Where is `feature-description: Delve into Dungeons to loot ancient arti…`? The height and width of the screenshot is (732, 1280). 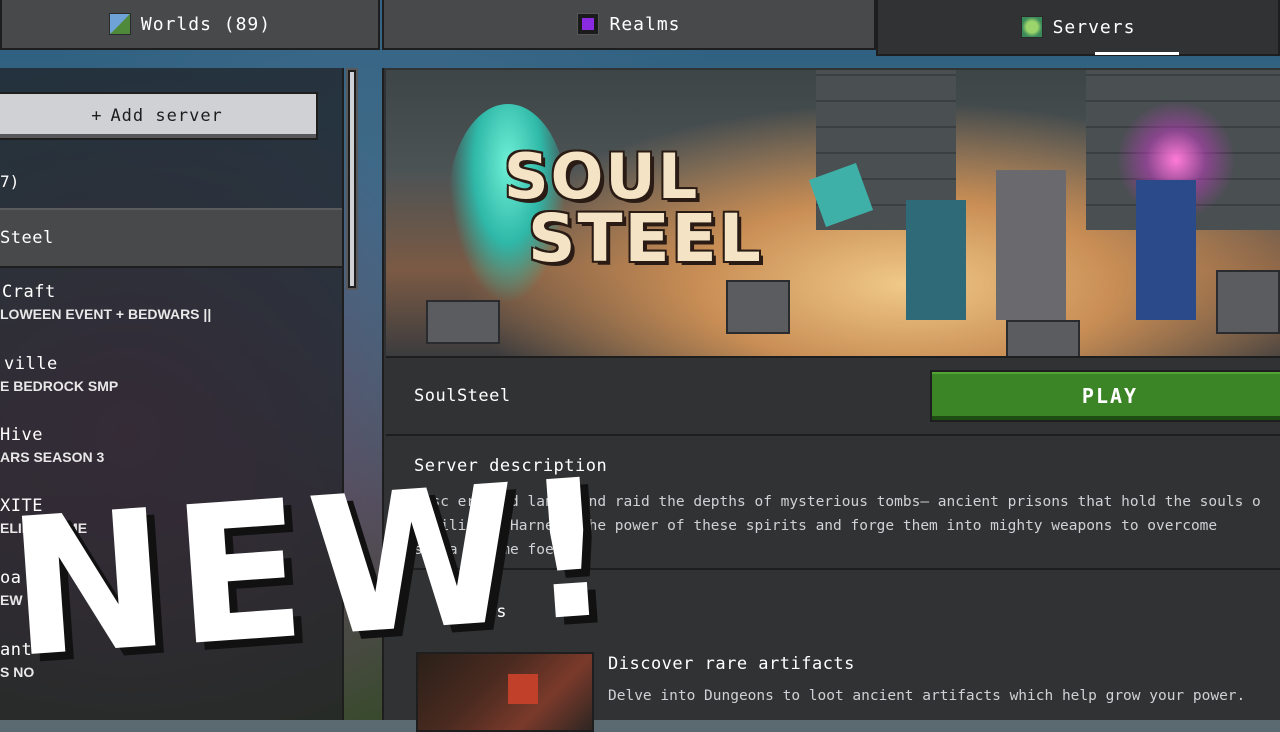 feature-description: Delve into Dungeons to loot ancient arti… is located at coordinates (927, 696).